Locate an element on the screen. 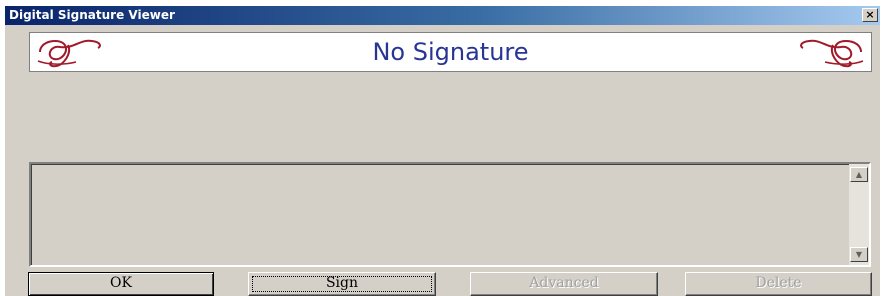 This screenshot has height=296, width=886. title-bar: Digital Signature Viewer × is located at coordinates (442, 15).